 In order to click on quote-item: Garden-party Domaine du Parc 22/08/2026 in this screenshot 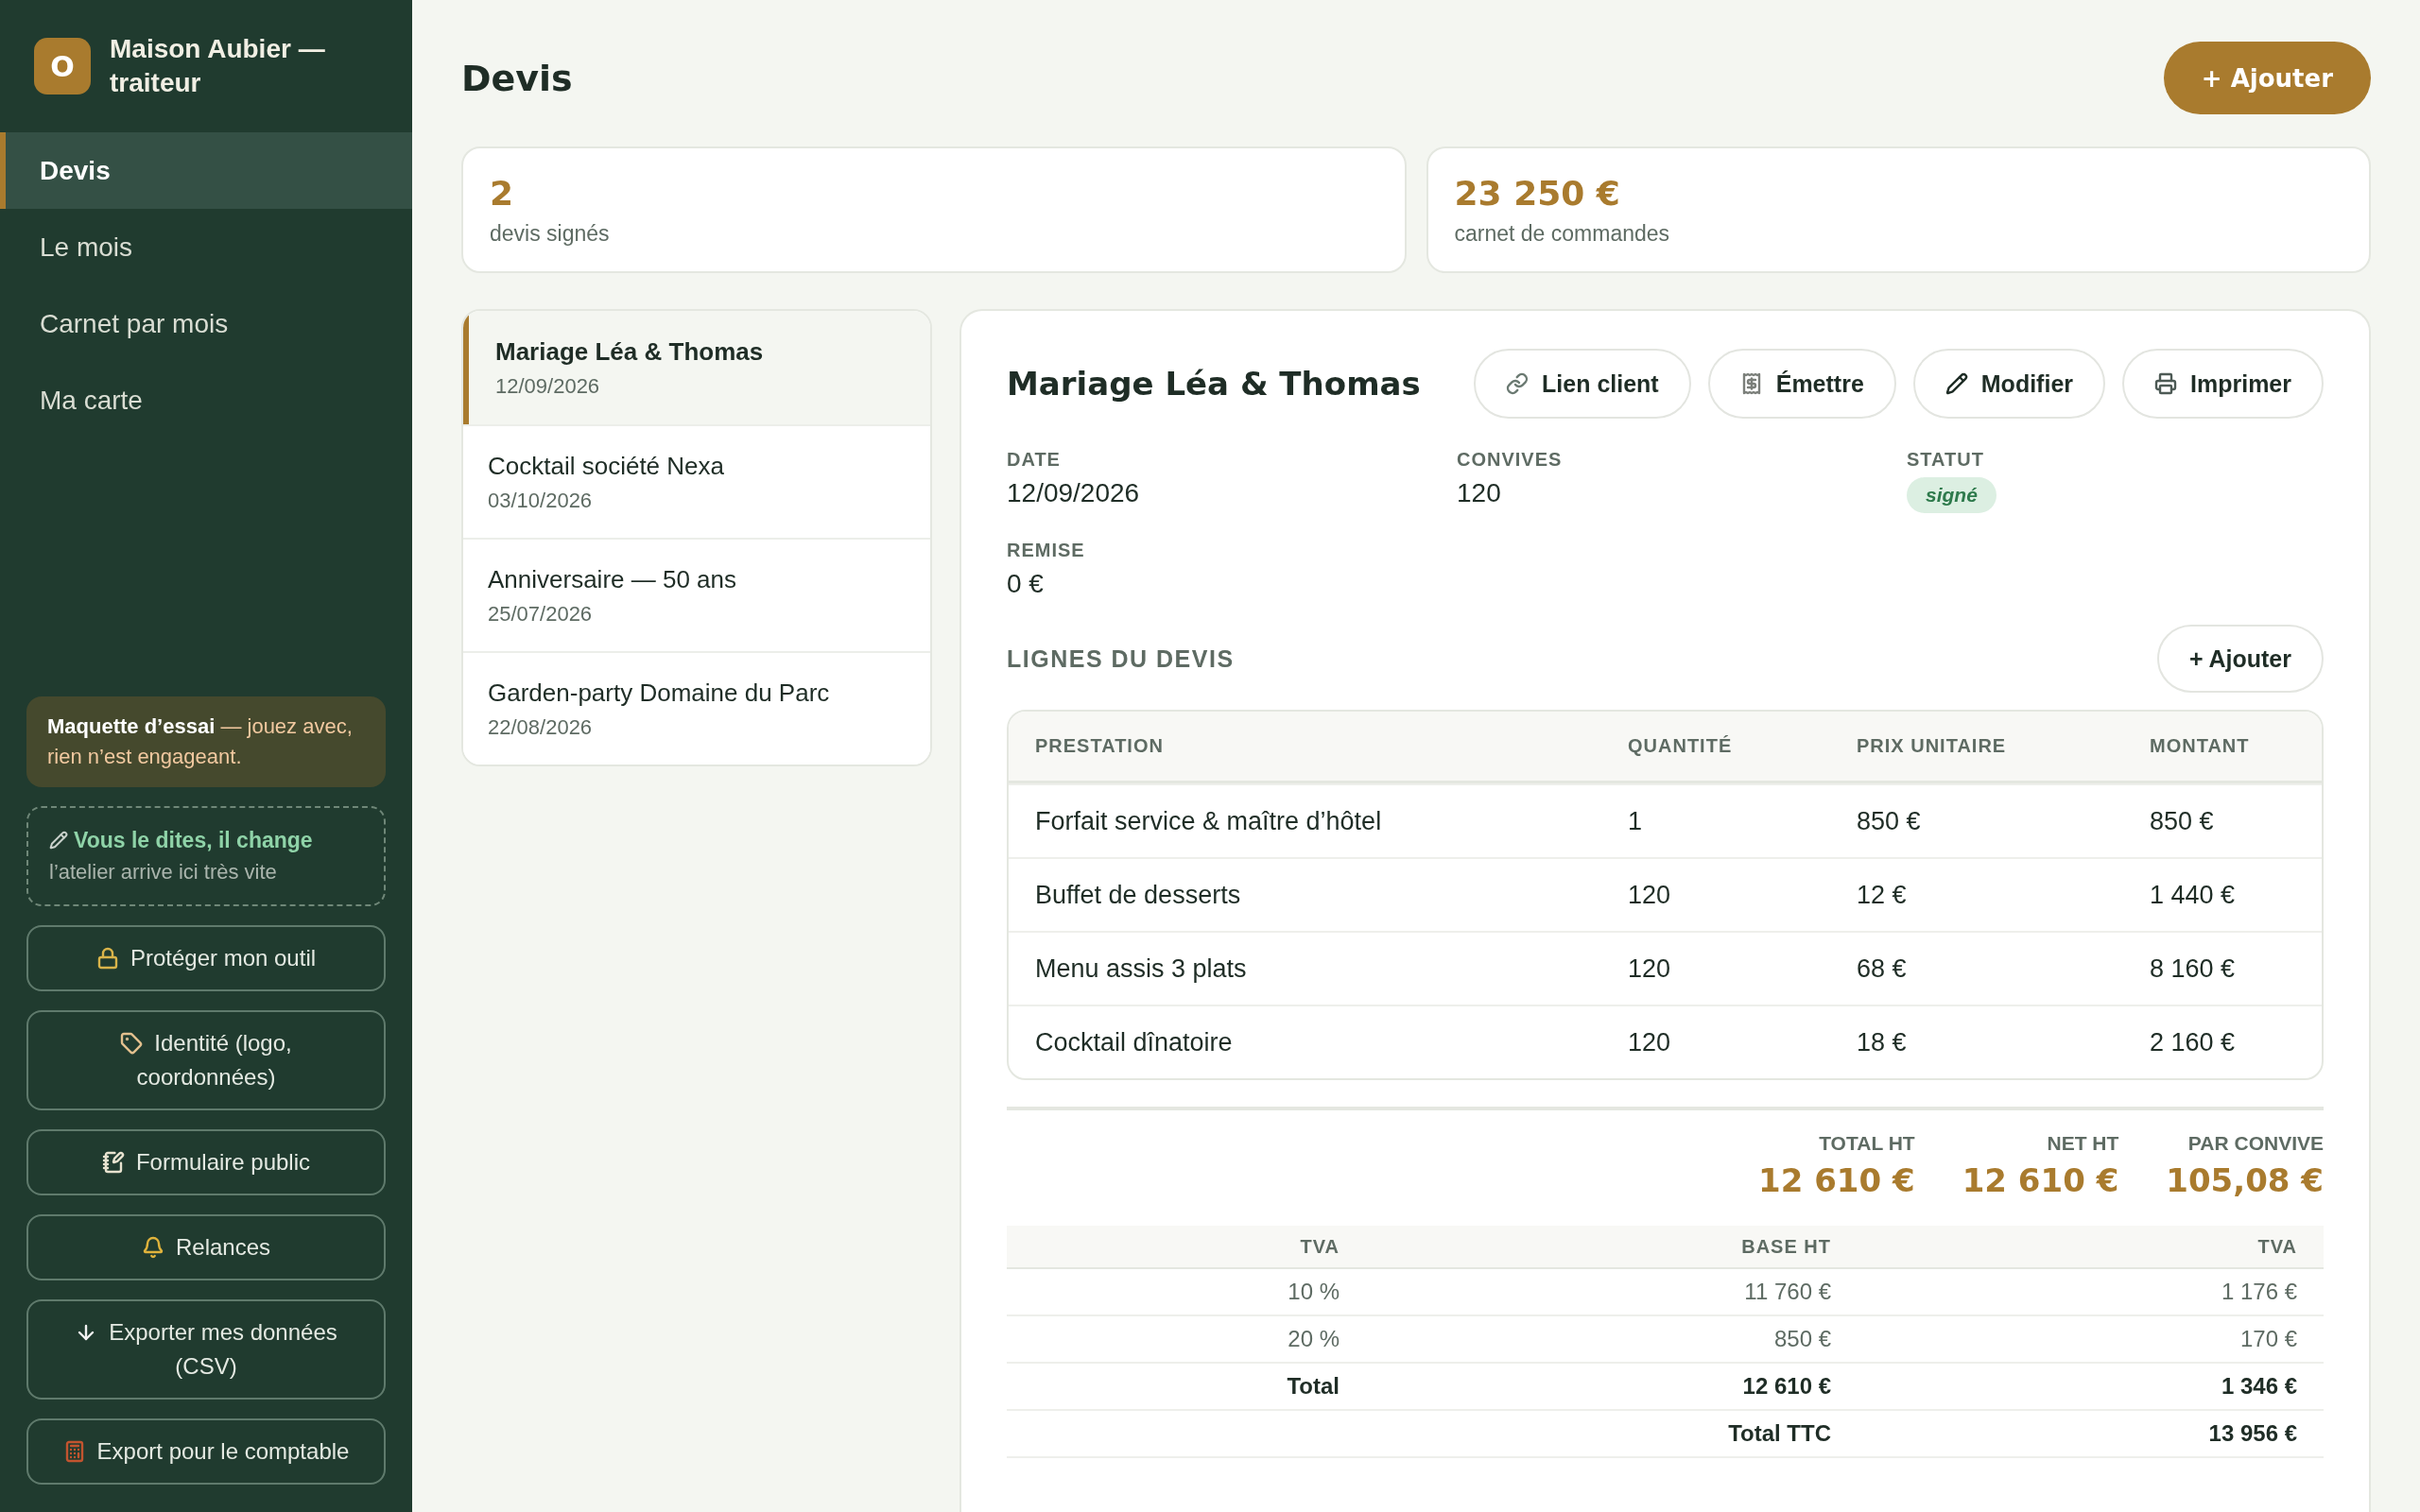, I will do `click(696, 708)`.